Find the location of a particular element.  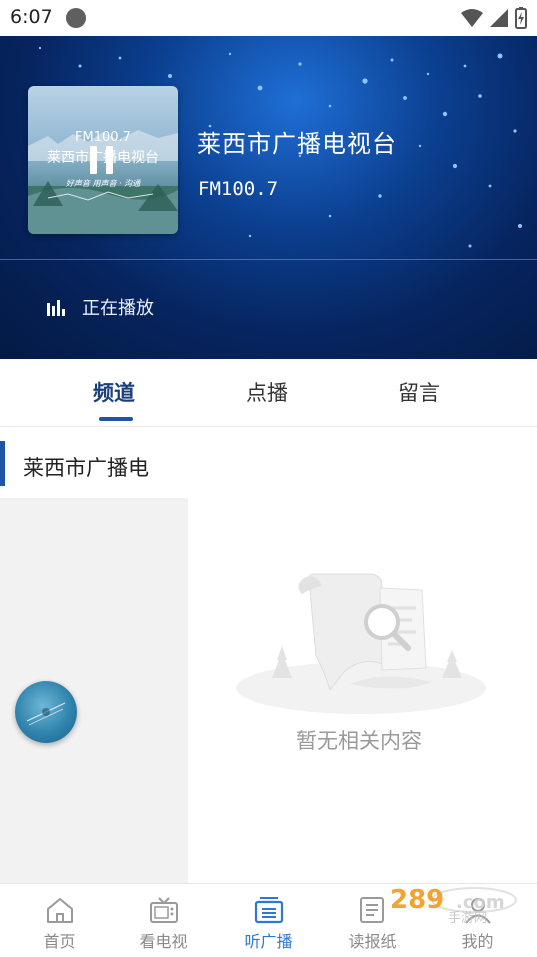

section-accent-bar is located at coordinates (2, 463).